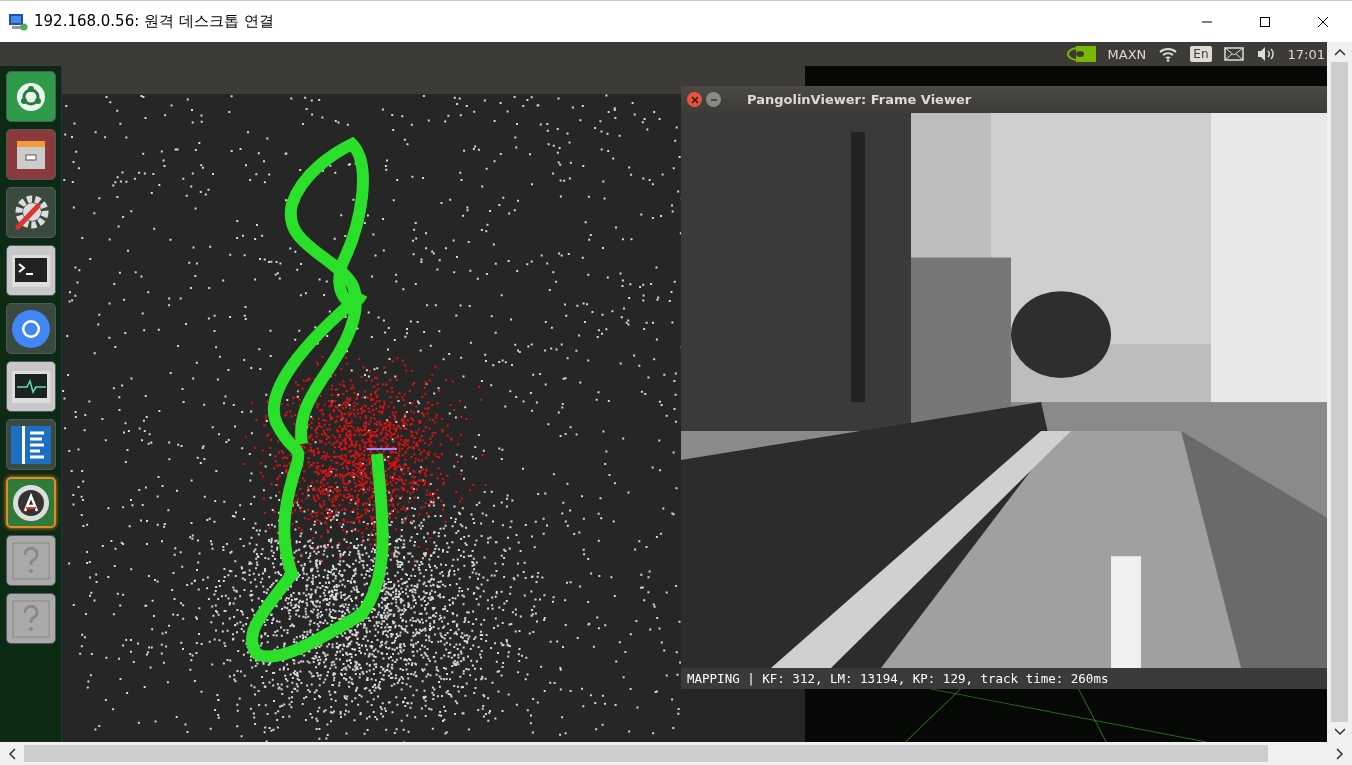 The width and height of the screenshot is (1352, 765). I want to click on pulse-monitor-icon, so click(30, 386).